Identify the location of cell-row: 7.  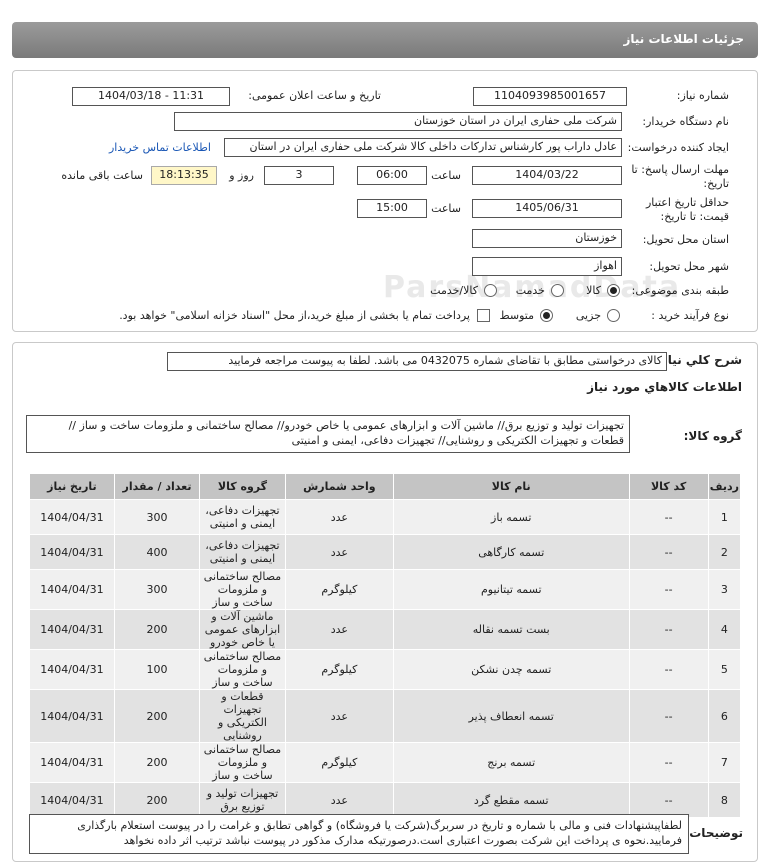
(724, 762).